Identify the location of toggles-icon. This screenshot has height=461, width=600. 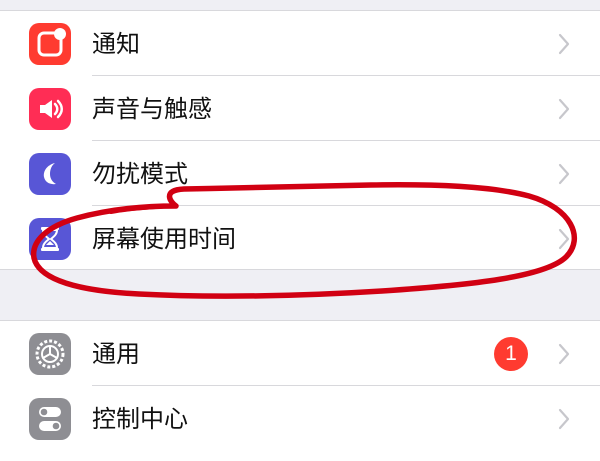
(50, 418).